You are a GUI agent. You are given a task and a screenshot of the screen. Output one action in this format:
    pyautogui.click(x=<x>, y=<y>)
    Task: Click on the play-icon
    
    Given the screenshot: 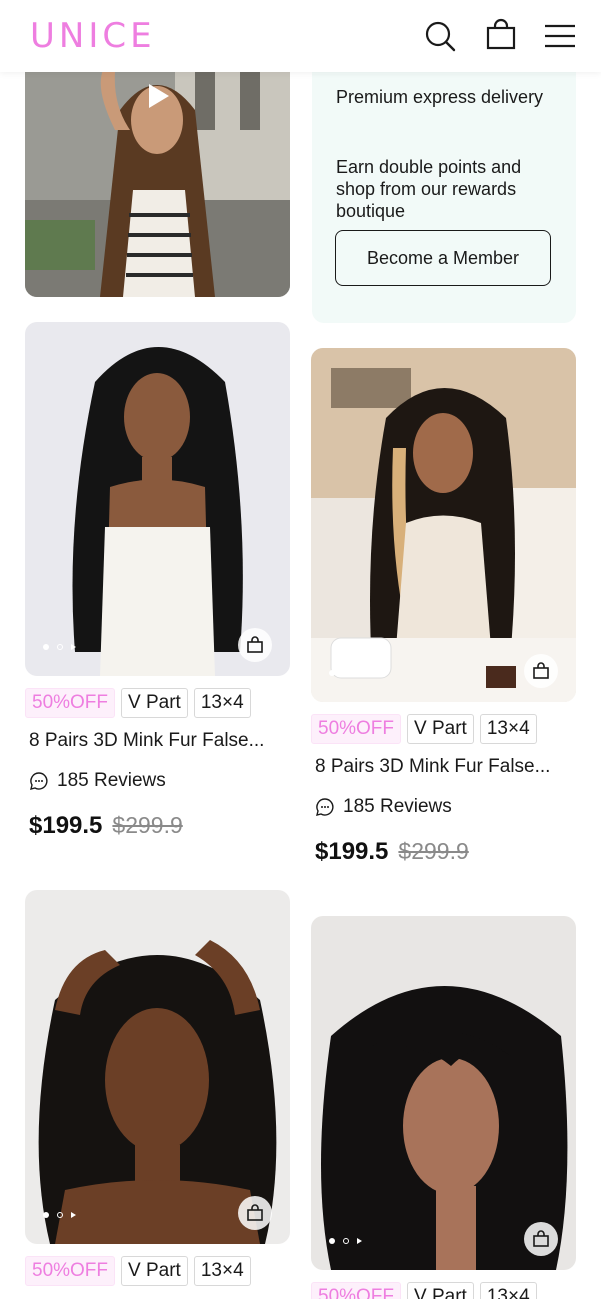 What is the action you would take?
    pyautogui.click(x=159, y=96)
    